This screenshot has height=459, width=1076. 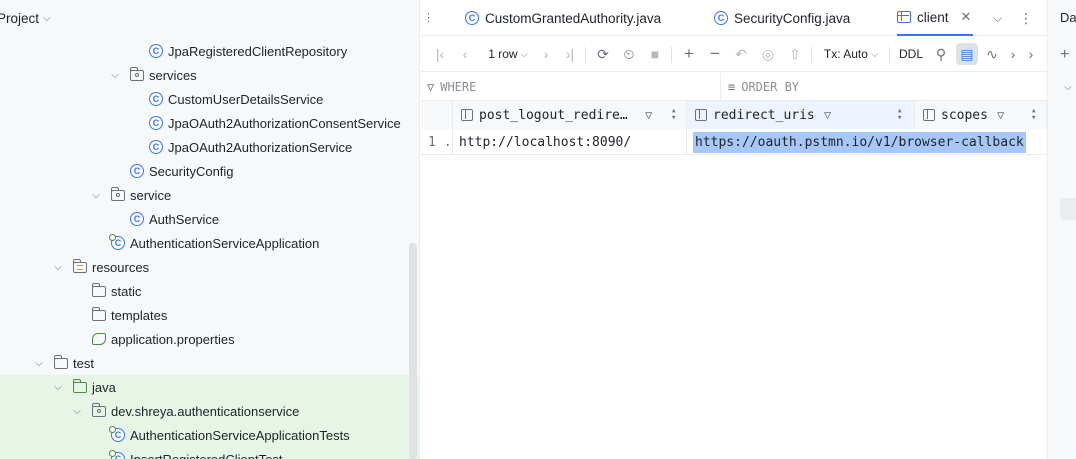 What do you see at coordinates (546, 54) in the screenshot?
I see `next-page-icon: ›` at bounding box center [546, 54].